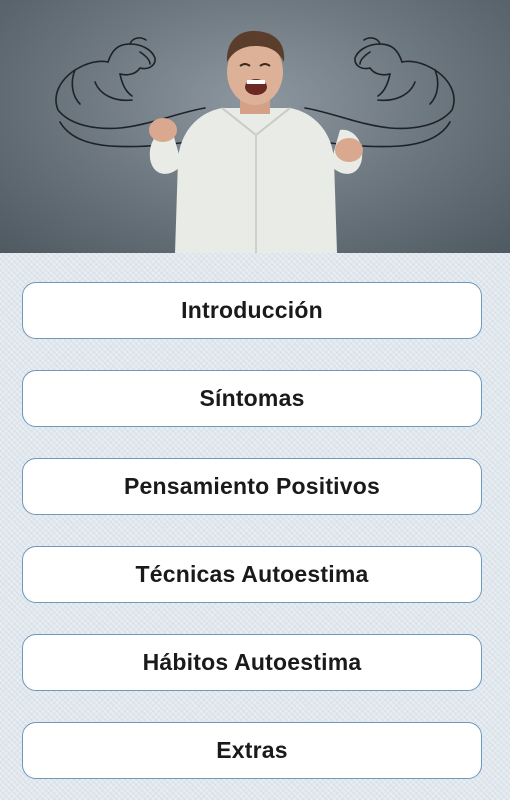  I want to click on menu-button-label: Técnicas Autoestima, so click(252, 574).